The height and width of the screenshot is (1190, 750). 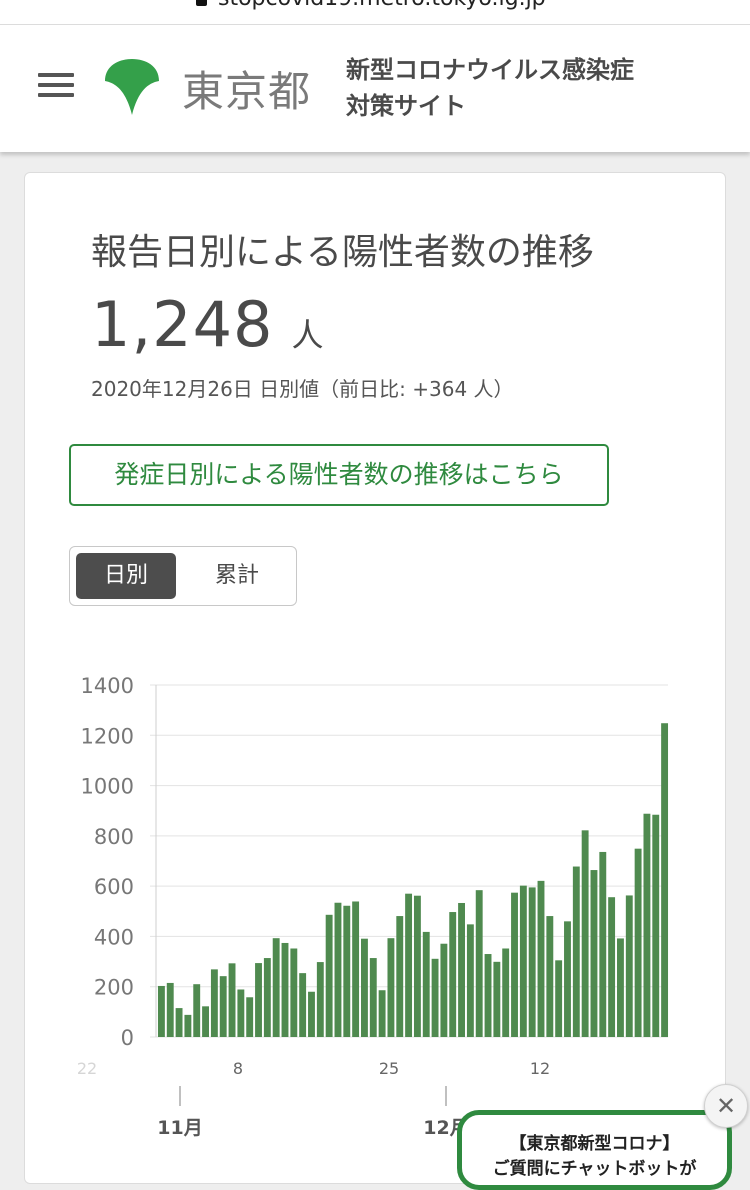 I want to click on site-title-line2: 対策サイト, so click(x=406, y=106).